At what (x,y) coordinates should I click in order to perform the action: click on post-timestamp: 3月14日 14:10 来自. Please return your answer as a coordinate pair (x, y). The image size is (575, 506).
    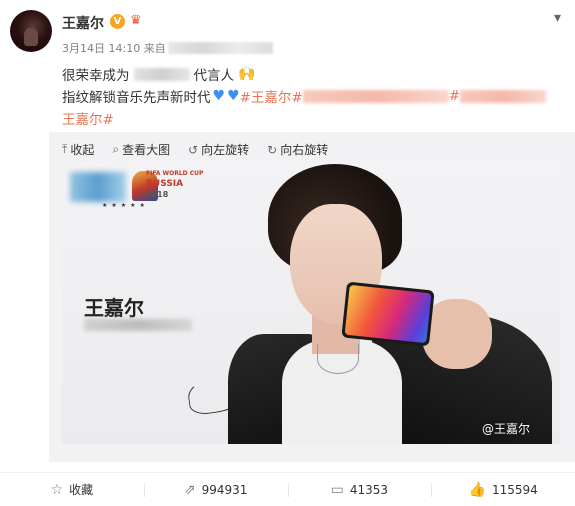
    Looking at the image, I should click on (114, 48).